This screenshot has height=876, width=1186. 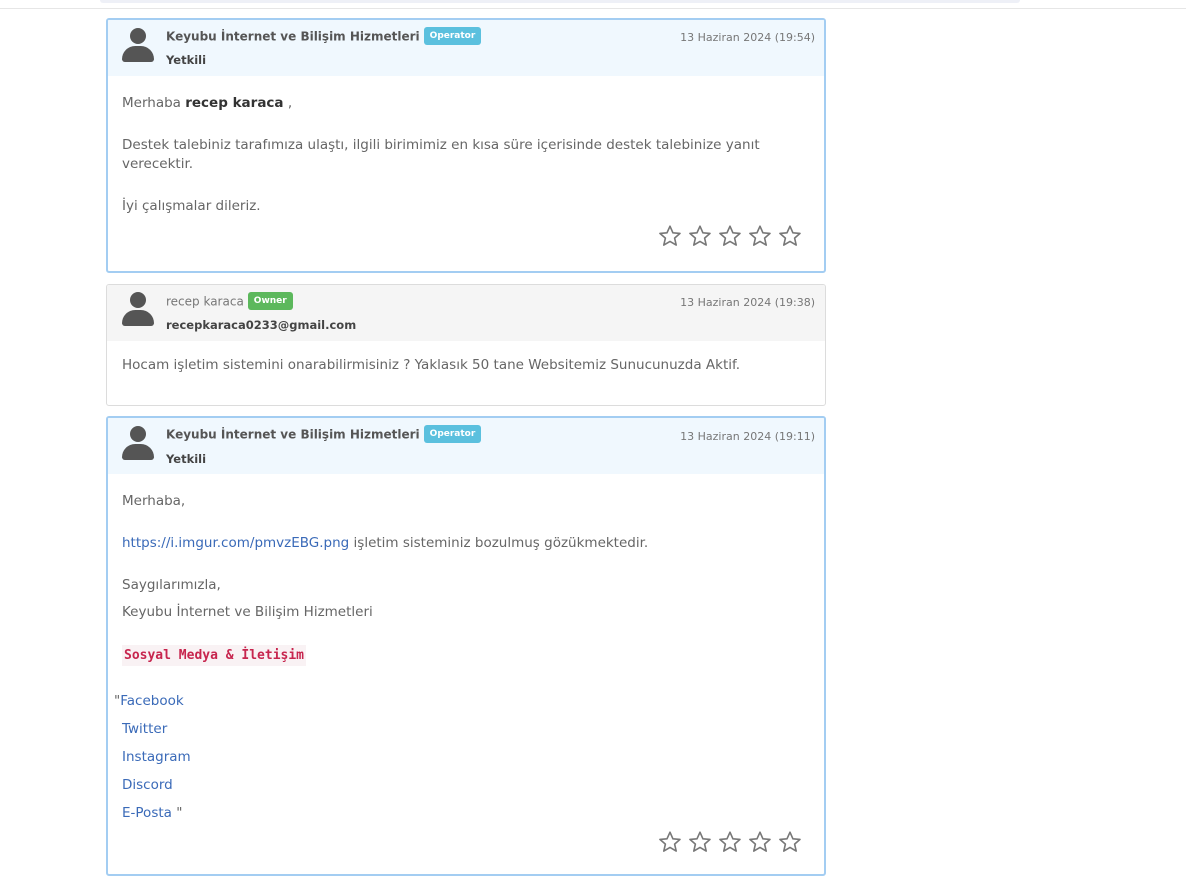 I want to click on greeting-name: recep karaca, so click(x=234, y=103).